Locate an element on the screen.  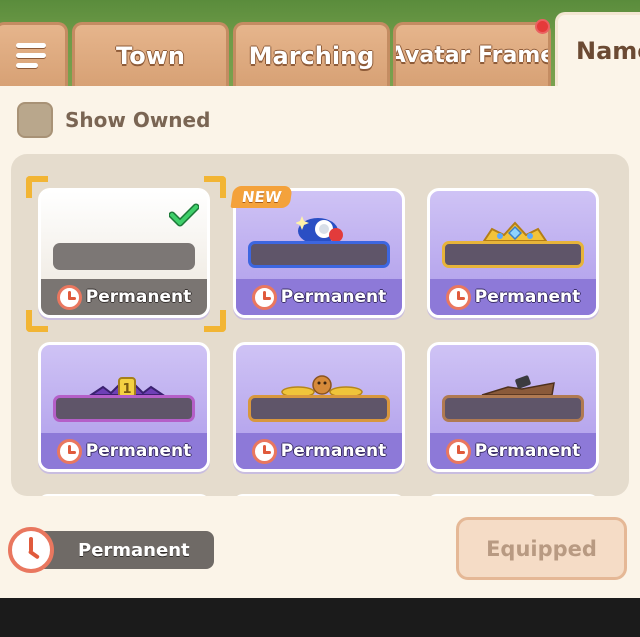
tab-town: Town is located at coordinates (150, 54).